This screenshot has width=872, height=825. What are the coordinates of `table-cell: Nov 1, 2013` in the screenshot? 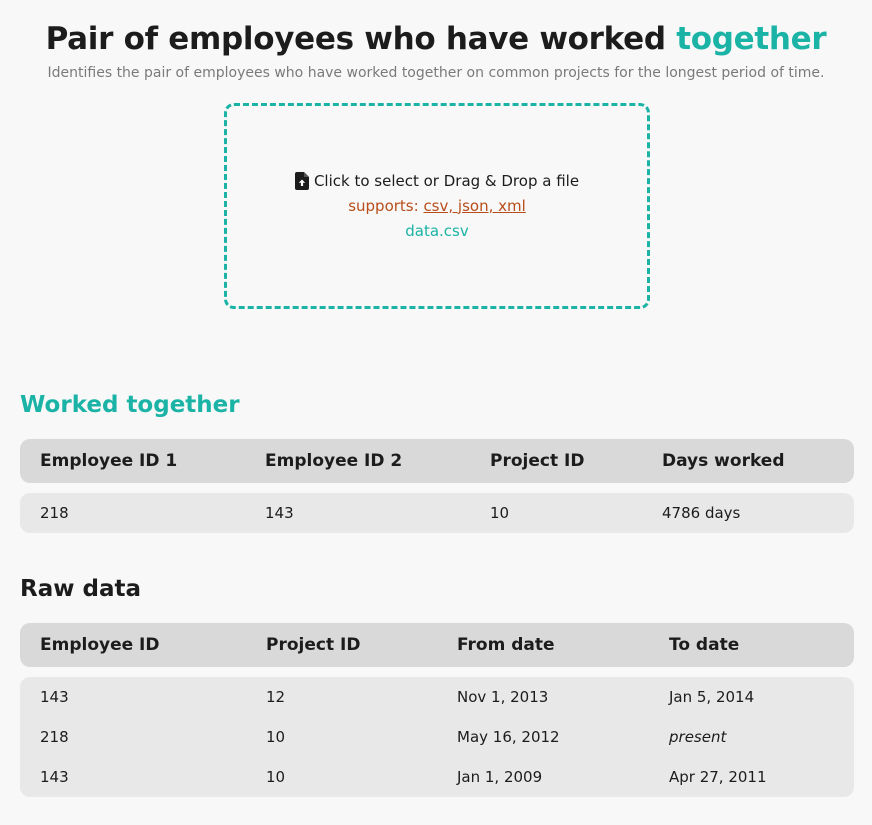 It's located at (503, 697).